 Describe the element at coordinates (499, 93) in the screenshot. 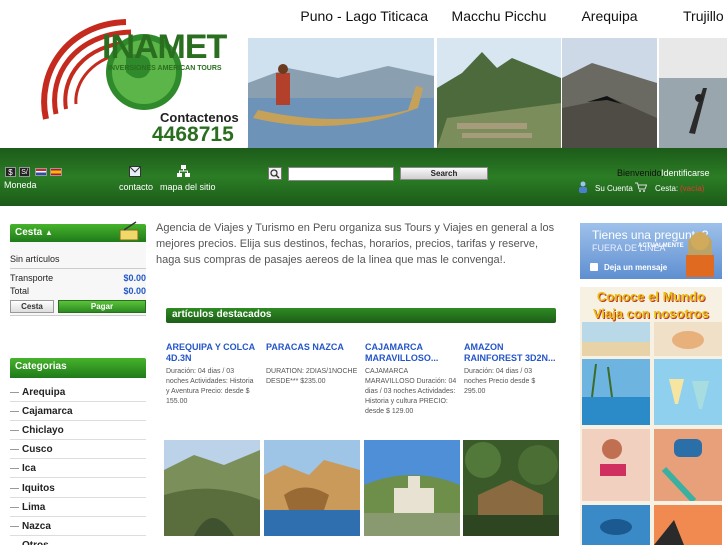

I see `machu-picchu-image` at that location.